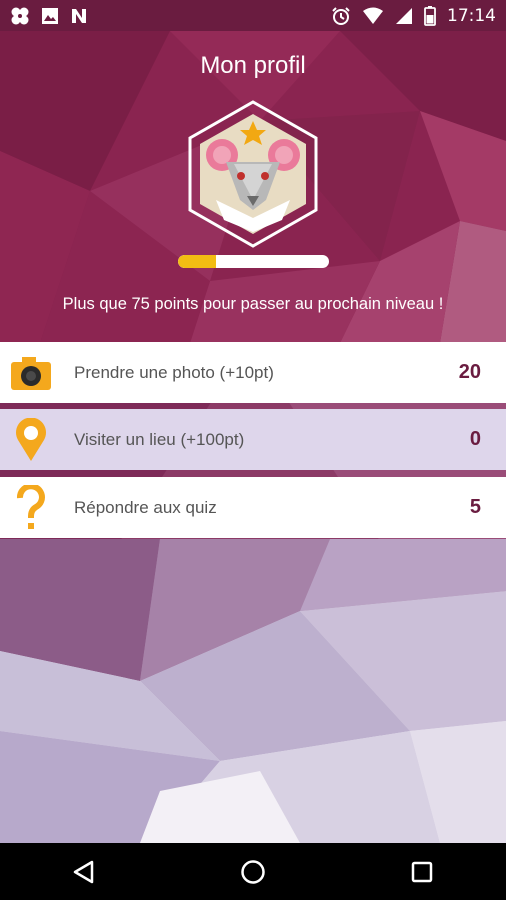 This screenshot has width=506, height=900. What do you see at coordinates (413, 15) in the screenshot?
I see `status-bar-system: 17:14` at bounding box center [413, 15].